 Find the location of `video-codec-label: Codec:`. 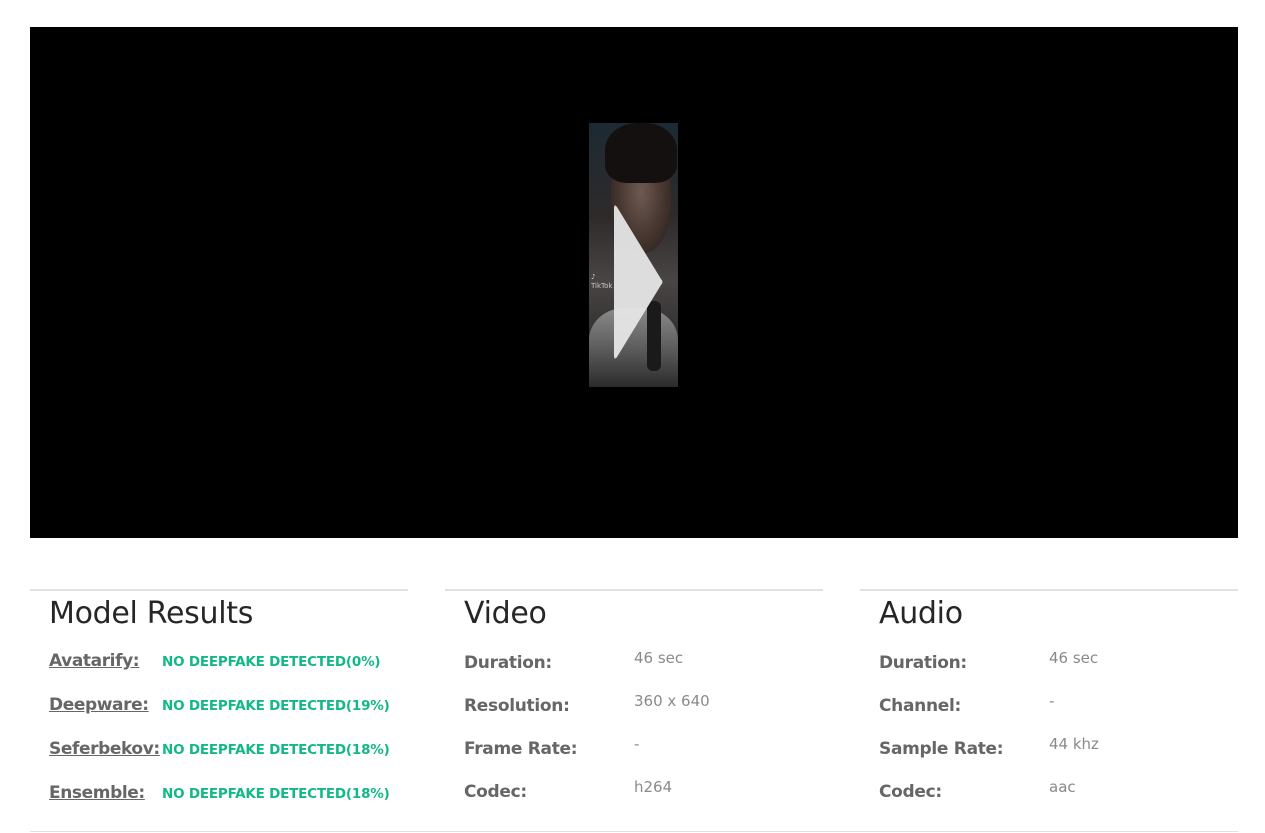

video-codec-label: Codec: is located at coordinates (495, 792).